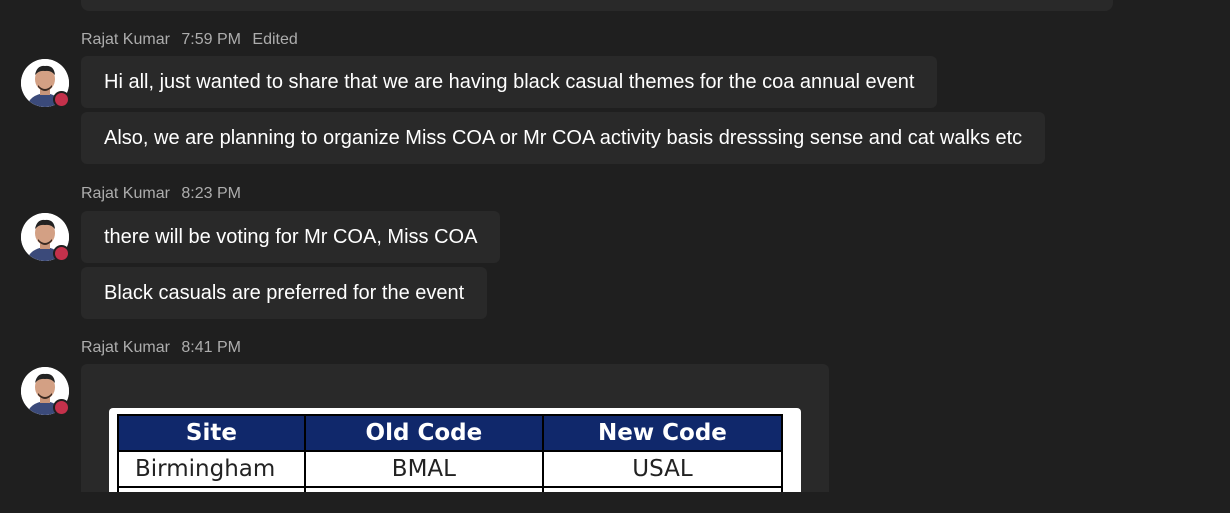  I want to click on table-row: Birmingham BMAL USAL, so click(450, 469).